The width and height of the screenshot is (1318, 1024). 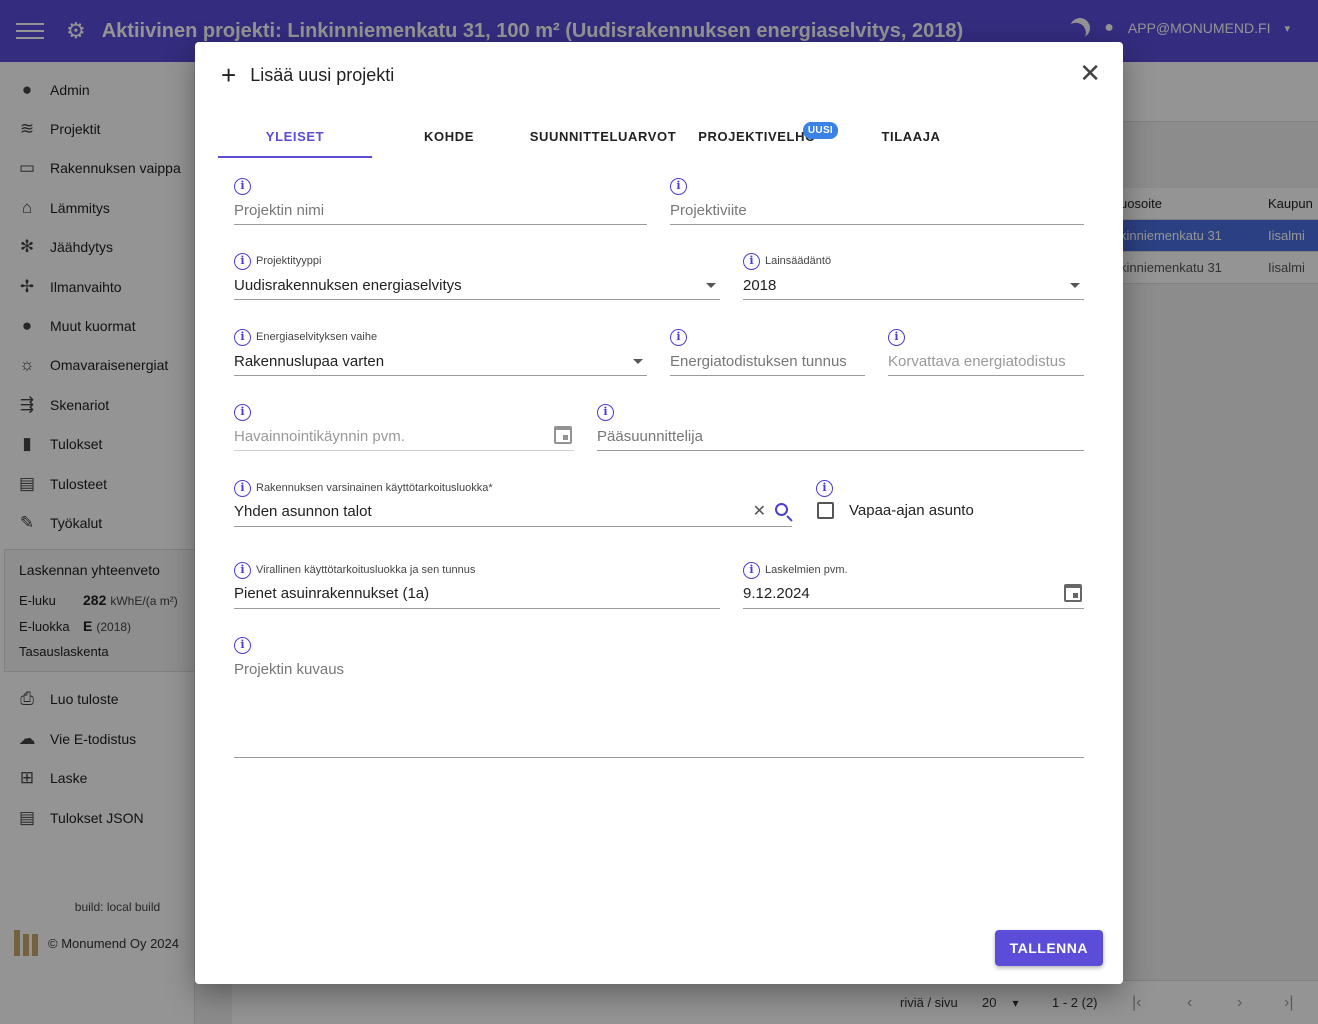 What do you see at coordinates (1090, 73) in the screenshot?
I see `close-icon: ✕` at bounding box center [1090, 73].